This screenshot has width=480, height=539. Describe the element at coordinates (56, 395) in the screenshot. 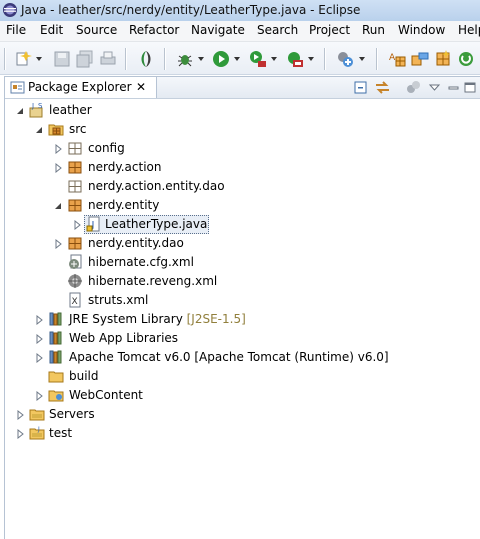

I see `web-folder-icon` at that location.